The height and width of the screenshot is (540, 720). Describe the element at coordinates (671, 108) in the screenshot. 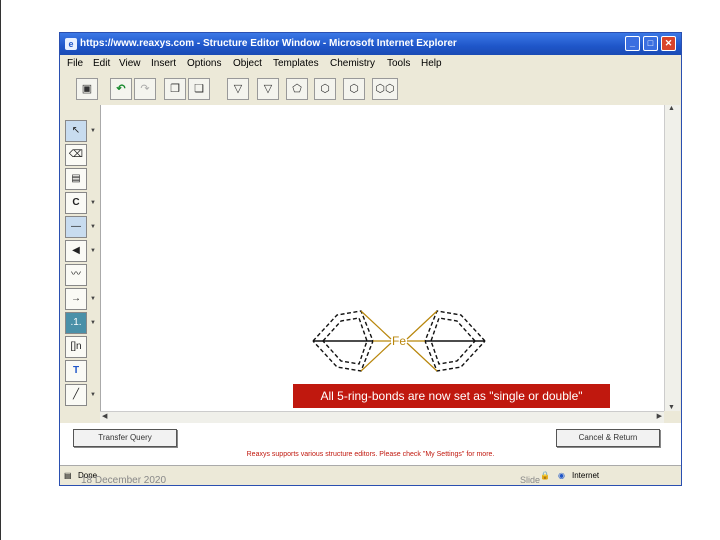

I see `scroll-up-icon: ▲` at that location.